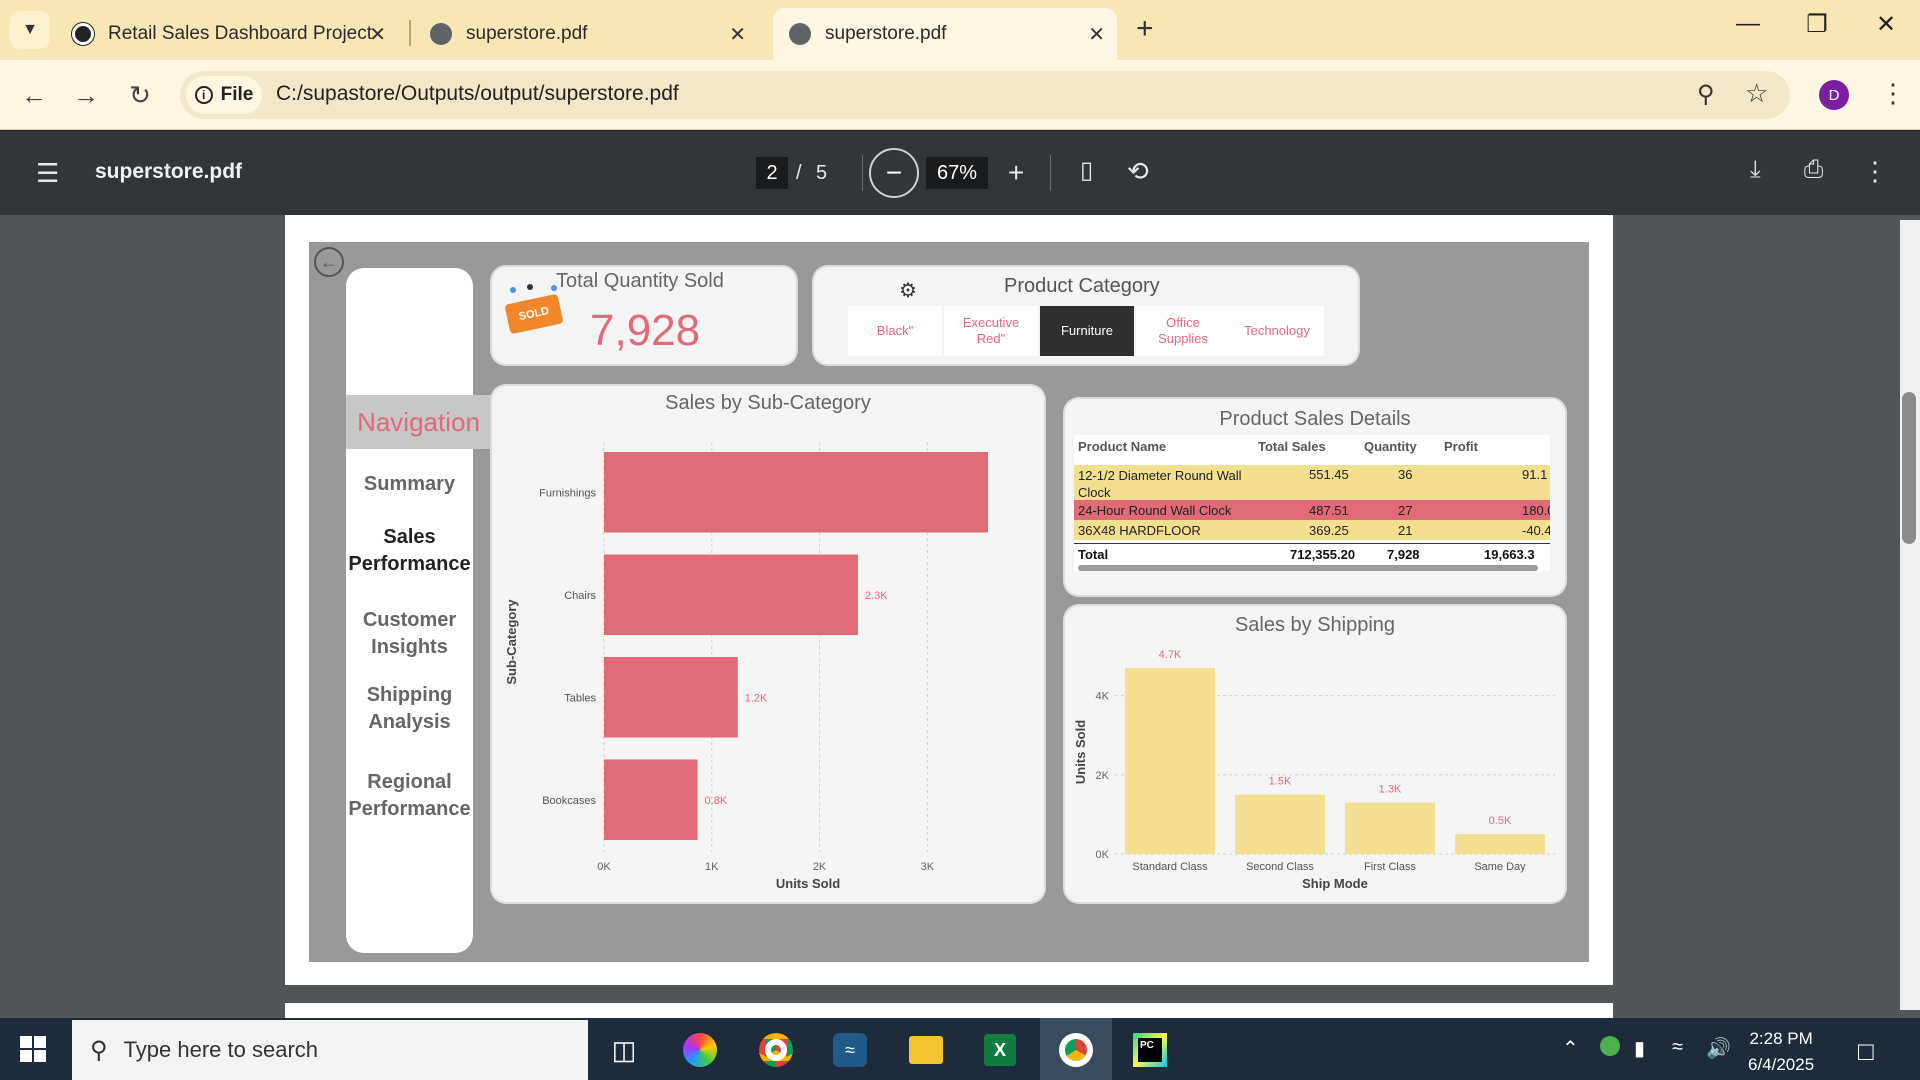 This screenshot has width=1920, height=1080. I want to click on option-label: Furniture, so click(1087, 330).